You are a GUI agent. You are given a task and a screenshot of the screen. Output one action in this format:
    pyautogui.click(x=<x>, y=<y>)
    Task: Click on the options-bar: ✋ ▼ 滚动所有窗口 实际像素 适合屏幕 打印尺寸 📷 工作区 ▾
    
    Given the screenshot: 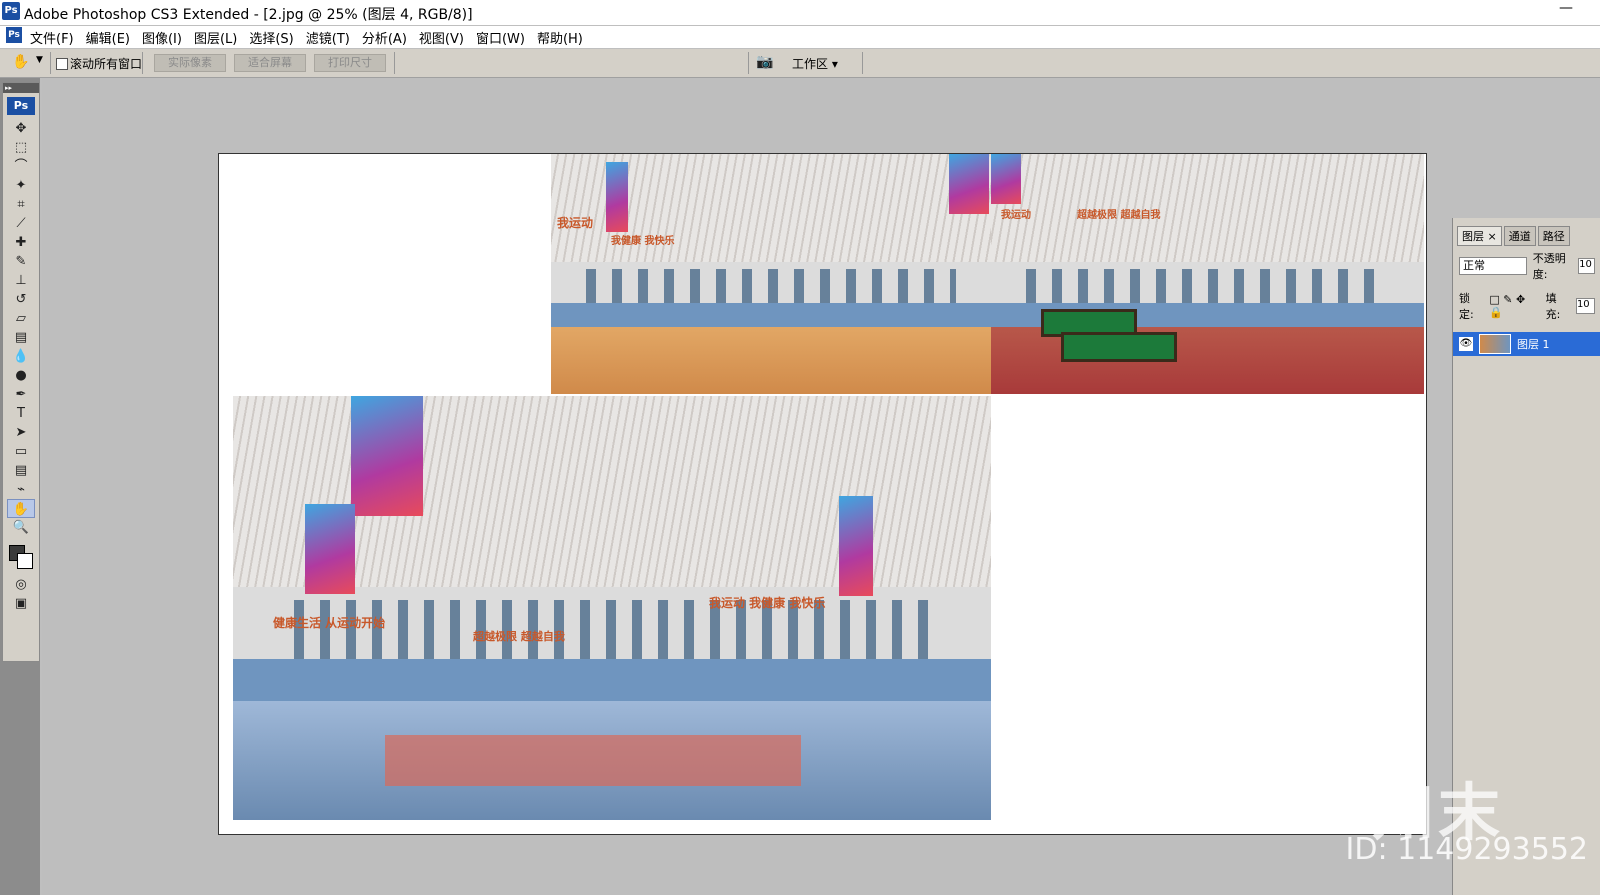 What is the action you would take?
    pyautogui.click(x=800, y=63)
    